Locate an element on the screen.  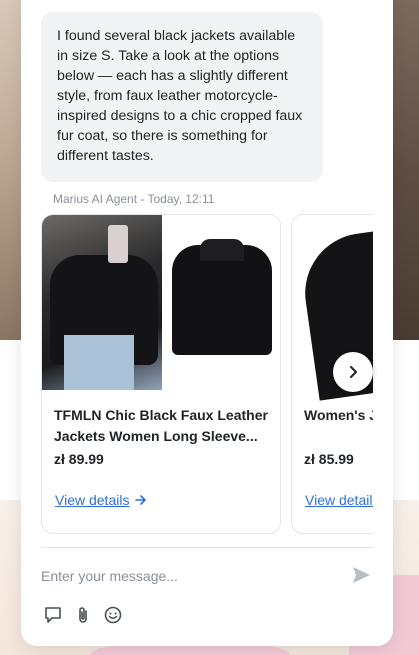
paperclip-icon is located at coordinates (83, 615).